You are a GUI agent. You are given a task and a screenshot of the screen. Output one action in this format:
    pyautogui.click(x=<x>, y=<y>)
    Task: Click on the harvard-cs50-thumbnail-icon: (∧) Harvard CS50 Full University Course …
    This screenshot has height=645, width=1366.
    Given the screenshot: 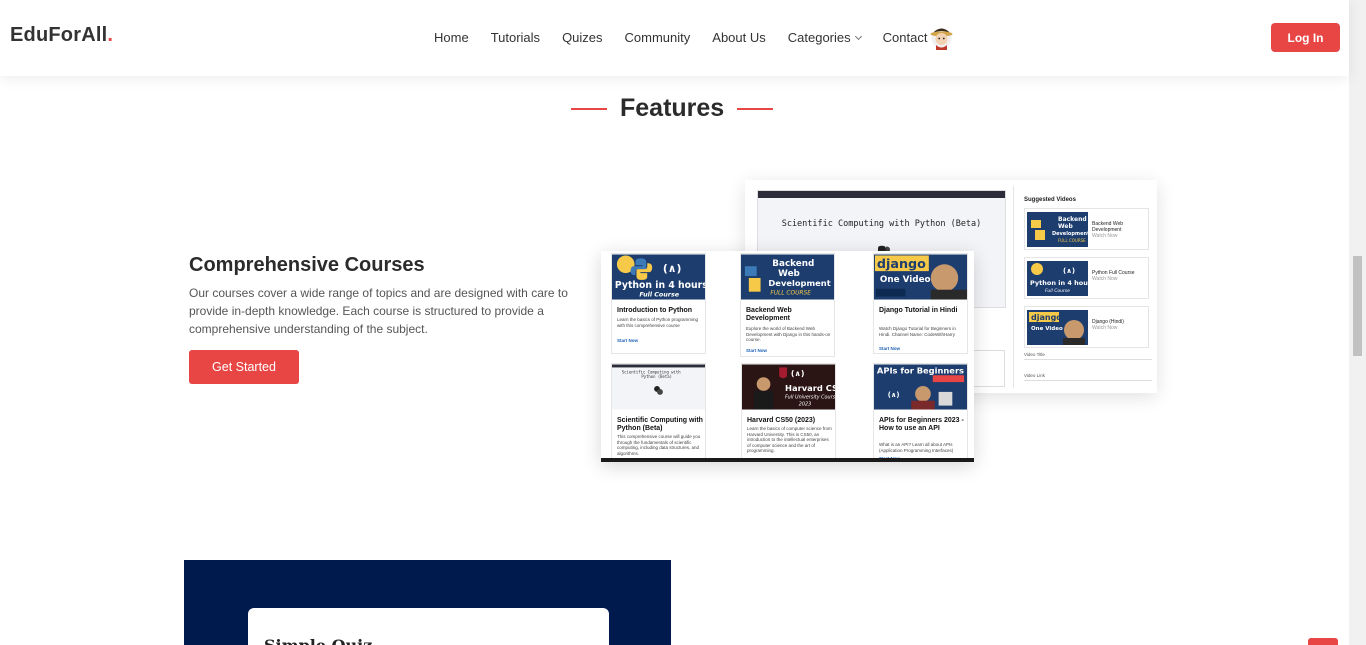 What is the action you would take?
    pyautogui.click(x=788, y=387)
    